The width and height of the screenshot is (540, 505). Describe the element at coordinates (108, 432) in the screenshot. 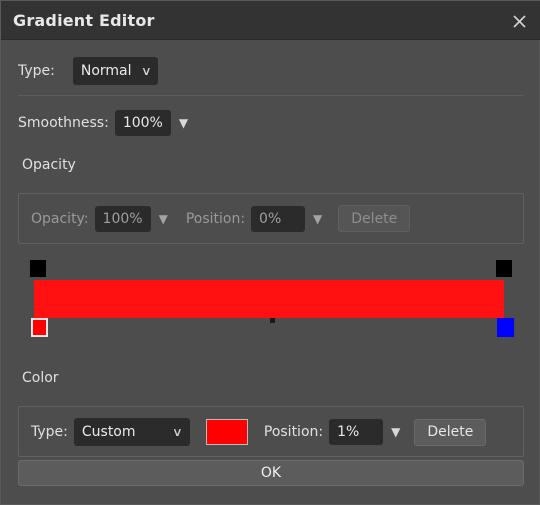

I see `color-type-value: Custom` at that location.